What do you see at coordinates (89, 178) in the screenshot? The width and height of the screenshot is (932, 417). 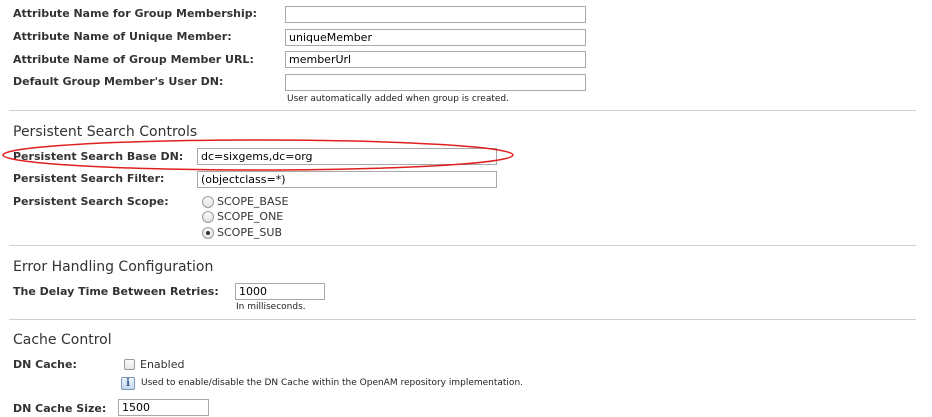 I see `filter-label: Persistent Search Filter:` at bounding box center [89, 178].